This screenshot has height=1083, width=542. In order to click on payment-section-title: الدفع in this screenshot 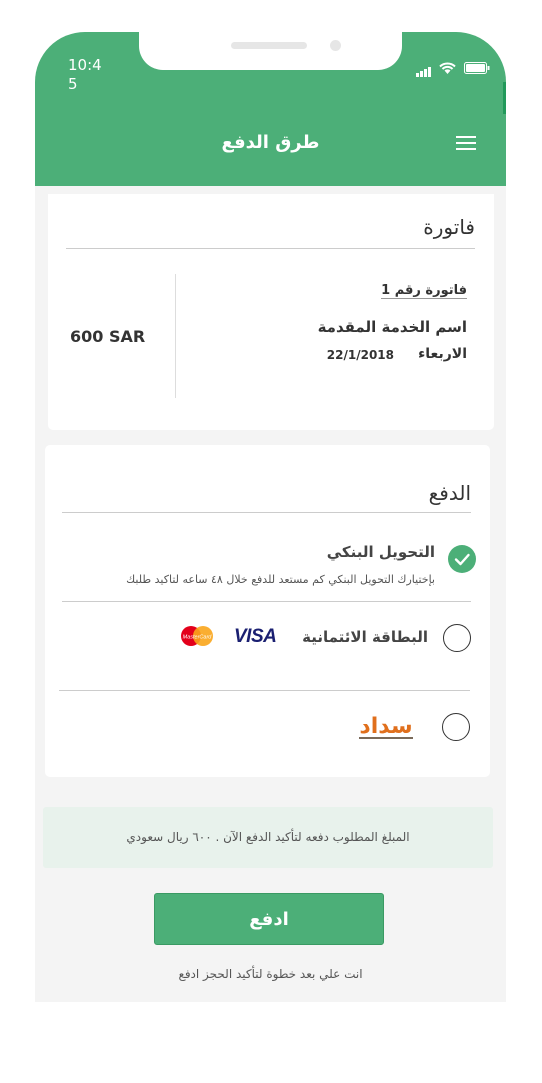, I will do `click(449, 493)`.